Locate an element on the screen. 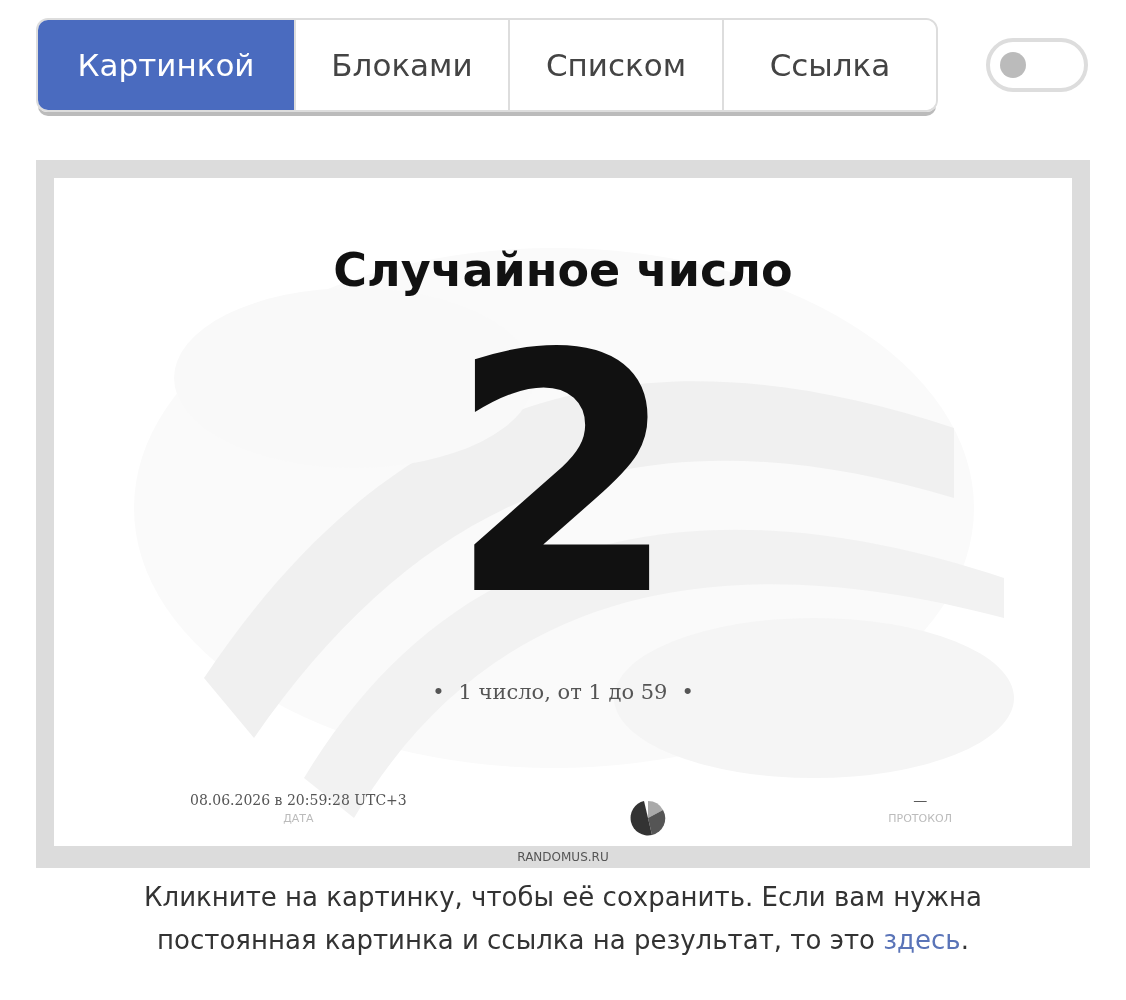 This screenshot has height=1000, width=1126. site-label: RANDOMUS.RU is located at coordinates (563, 857).